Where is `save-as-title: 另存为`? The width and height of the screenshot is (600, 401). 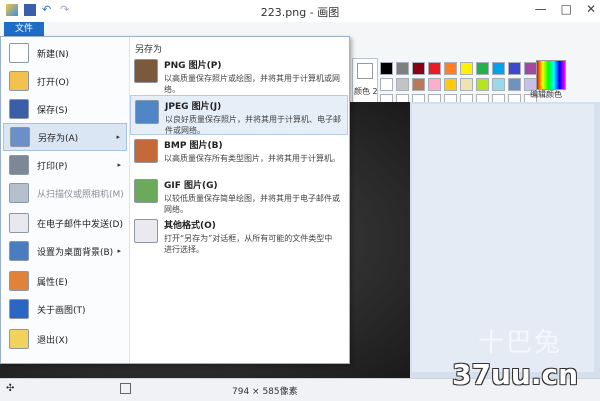
save-as-title: 另存为 is located at coordinates (149, 50).